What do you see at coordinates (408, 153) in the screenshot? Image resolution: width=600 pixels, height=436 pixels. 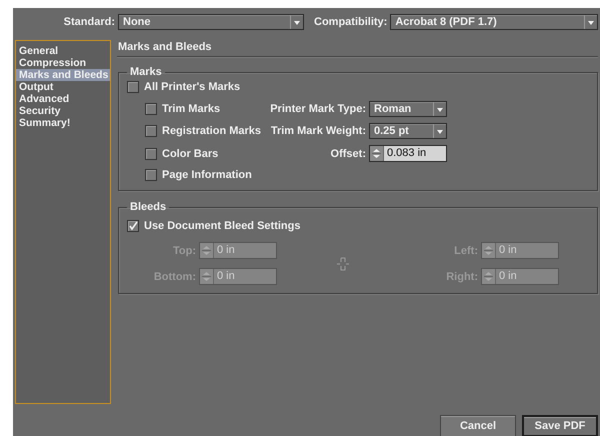 I see `spin-field: 0.083 in` at bounding box center [408, 153].